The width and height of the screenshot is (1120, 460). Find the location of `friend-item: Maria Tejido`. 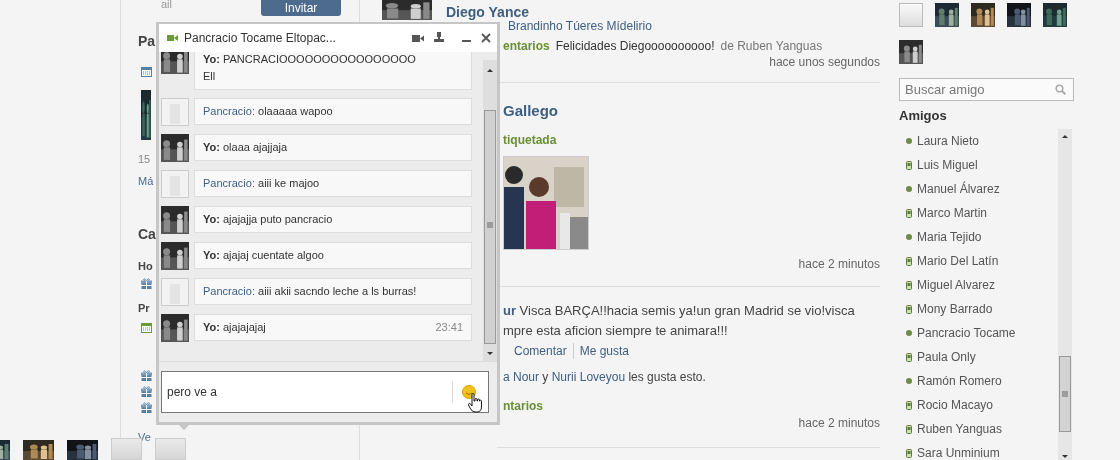

friend-item: Maria Tejido is located at coordinates (978, 237).